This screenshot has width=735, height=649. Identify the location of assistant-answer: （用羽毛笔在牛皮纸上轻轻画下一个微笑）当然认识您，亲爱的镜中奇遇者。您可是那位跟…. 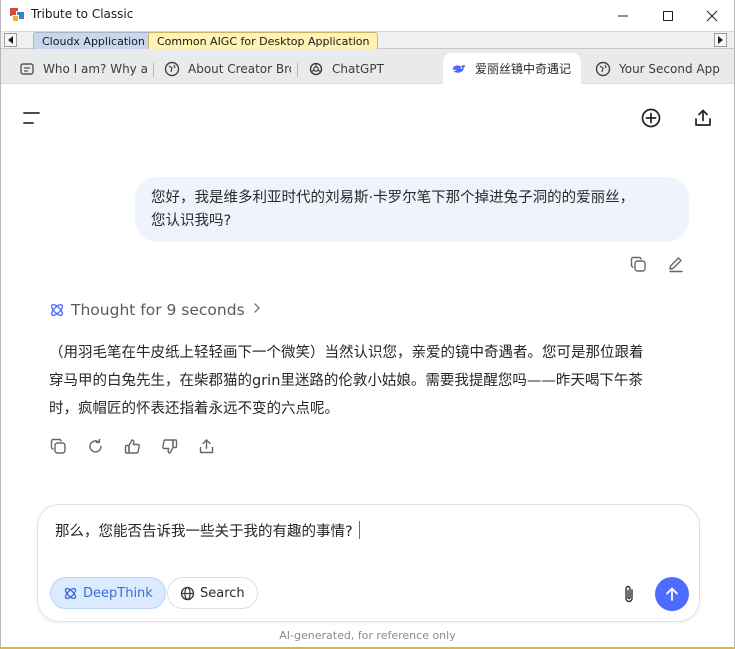
(374, 381).